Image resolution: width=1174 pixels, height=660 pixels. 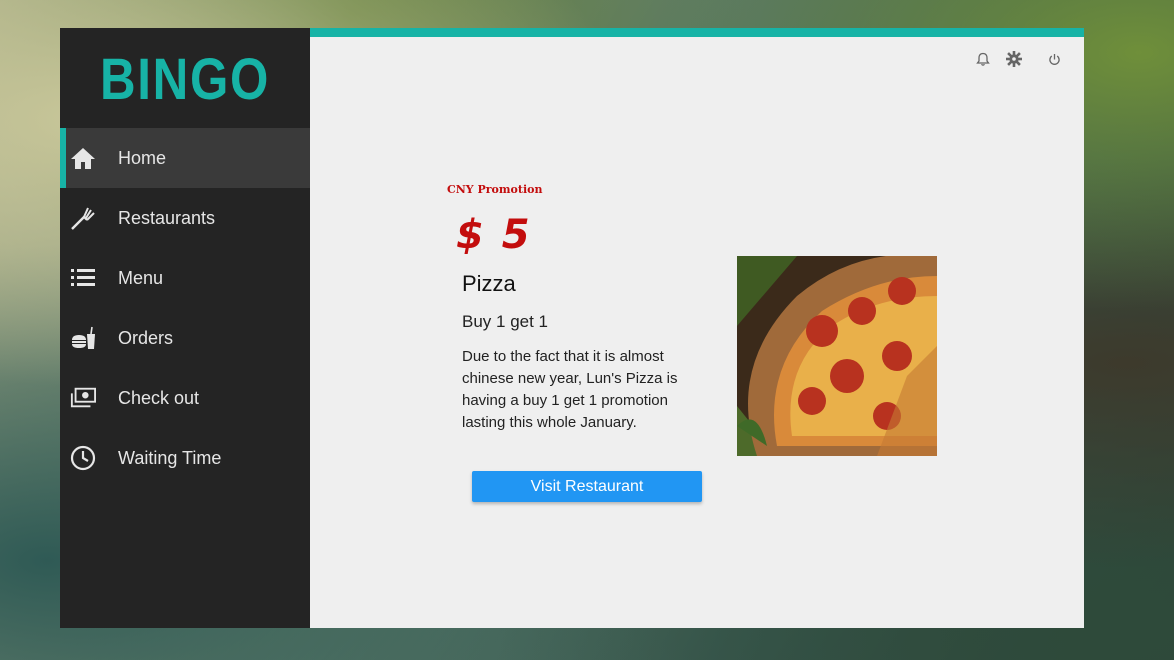 I want to click on sidebar-item-label: Waiting Time, so click(x=170, y=457).